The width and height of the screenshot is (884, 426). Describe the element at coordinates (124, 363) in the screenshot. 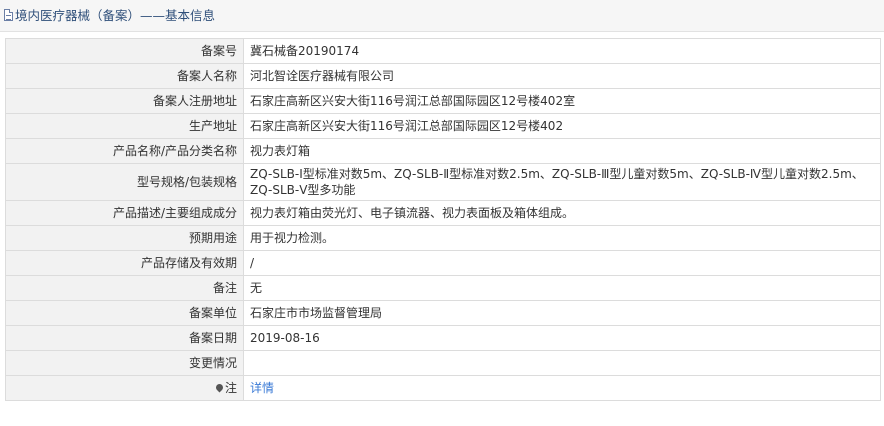

I see `field-label: 变更情况` at that location.